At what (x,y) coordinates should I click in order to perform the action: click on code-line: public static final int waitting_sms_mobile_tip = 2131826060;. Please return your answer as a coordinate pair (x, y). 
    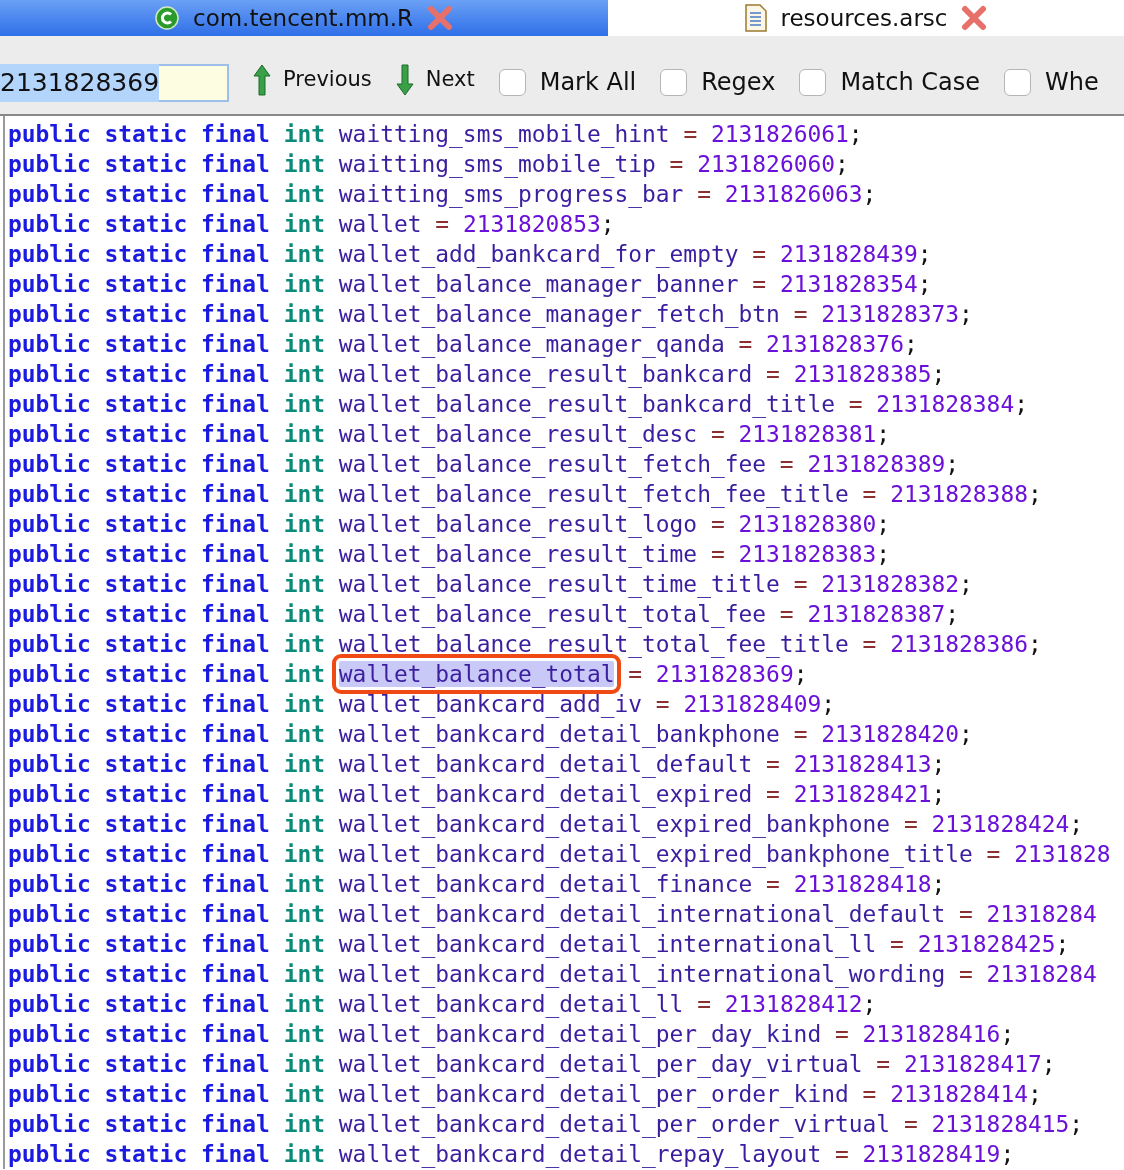
    Looking at the image, I should click on (429, 164).